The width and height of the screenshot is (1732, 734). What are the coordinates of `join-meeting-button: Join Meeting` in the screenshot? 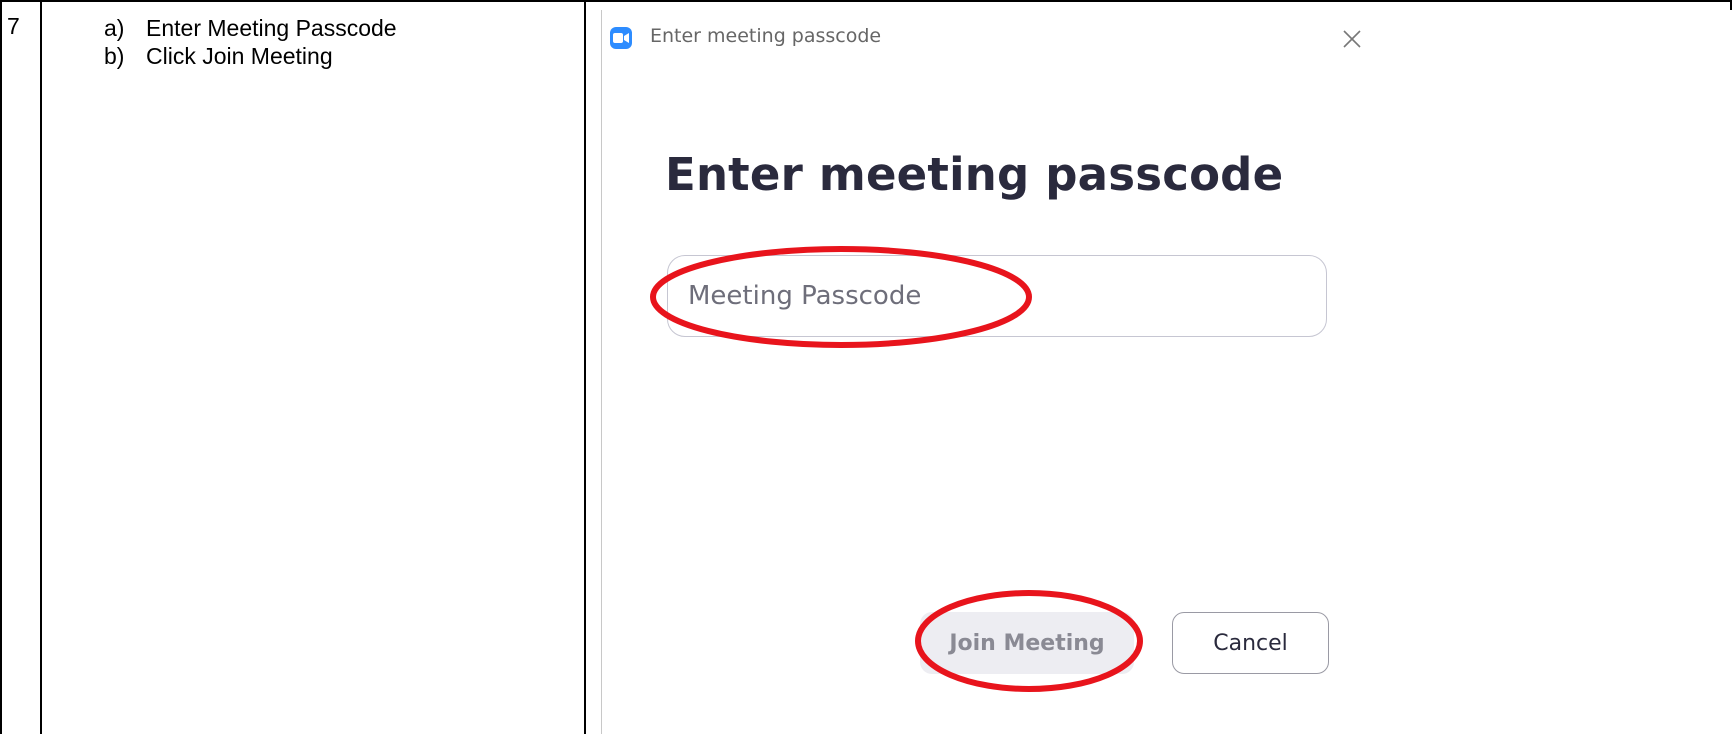 It's located at (1027, 643).